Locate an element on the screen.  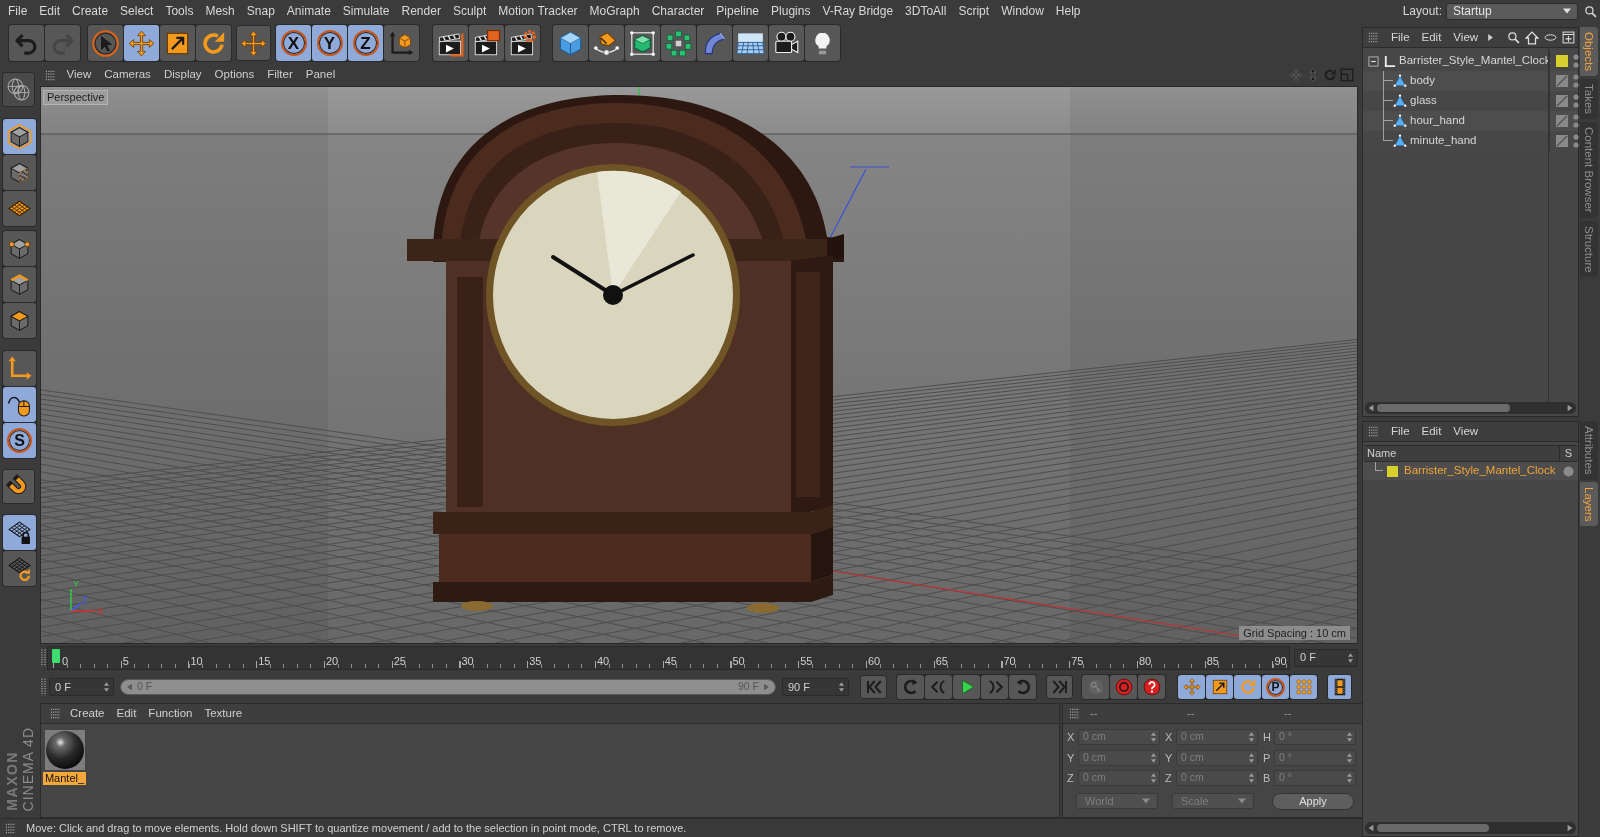
object-name: glass is located at coordinates (1423, 101).